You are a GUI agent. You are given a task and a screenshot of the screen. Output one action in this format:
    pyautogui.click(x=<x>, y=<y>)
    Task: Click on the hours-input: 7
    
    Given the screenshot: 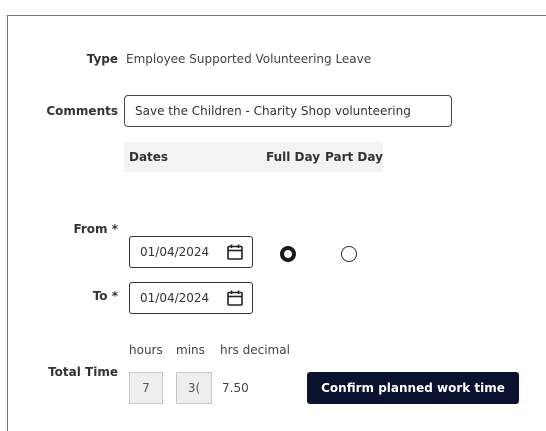 What is the action you would take?
    pyautogui.click(x=146, y=388)
    